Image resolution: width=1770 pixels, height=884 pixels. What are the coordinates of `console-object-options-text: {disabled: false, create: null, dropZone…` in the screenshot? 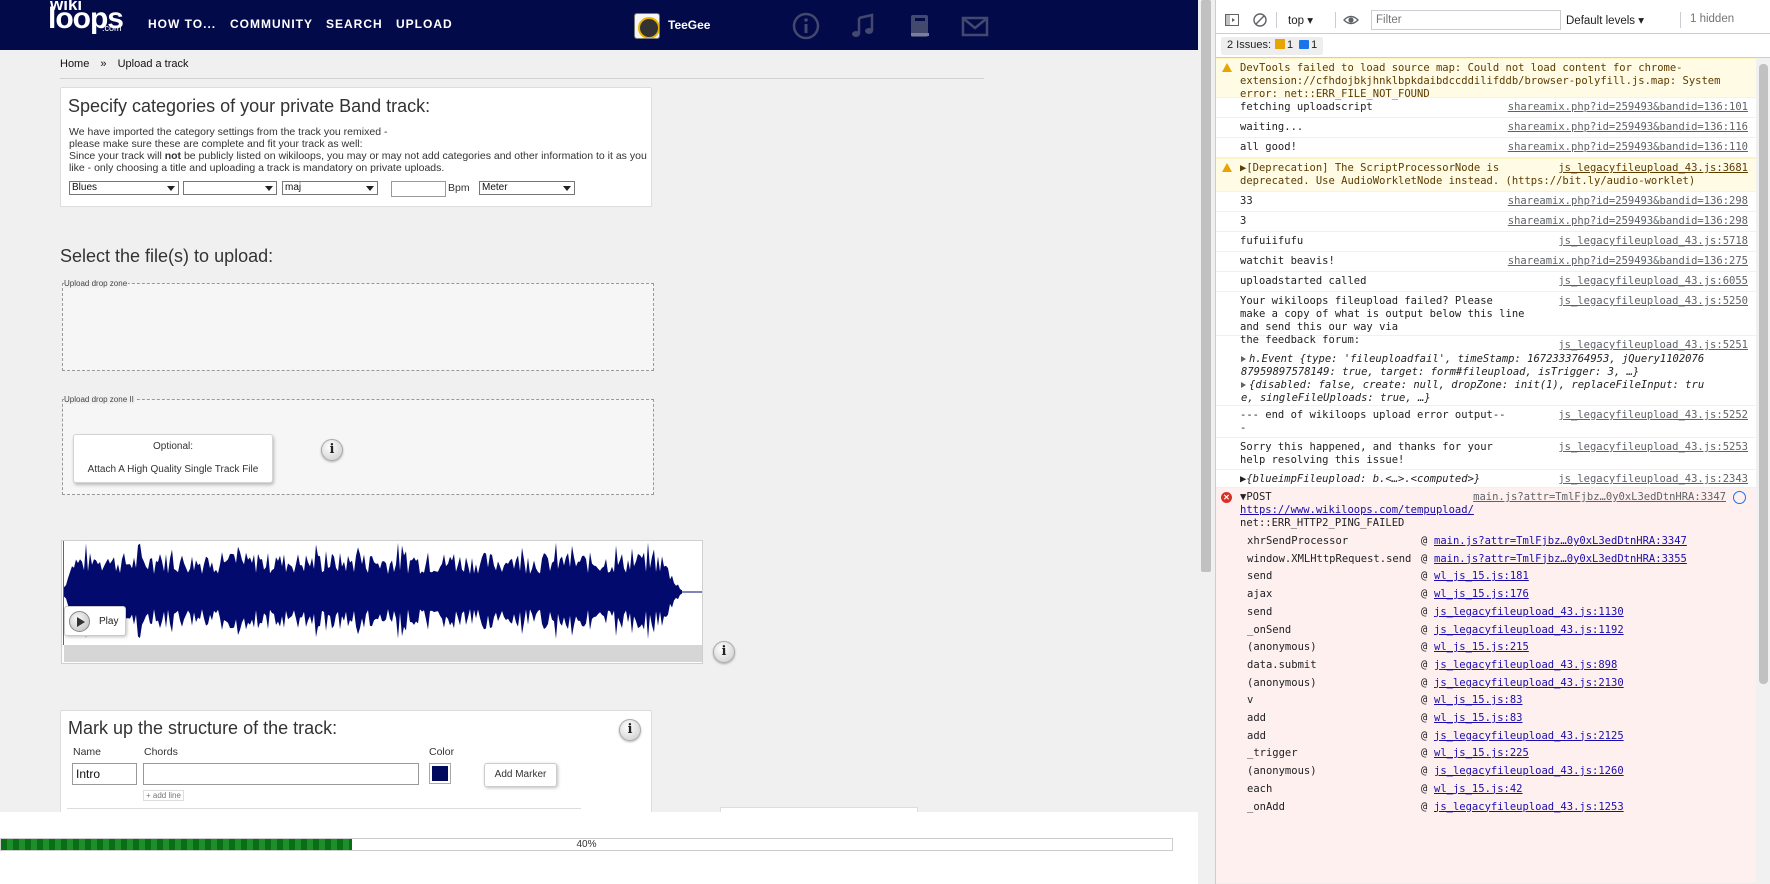 It's located at (1473, 391).